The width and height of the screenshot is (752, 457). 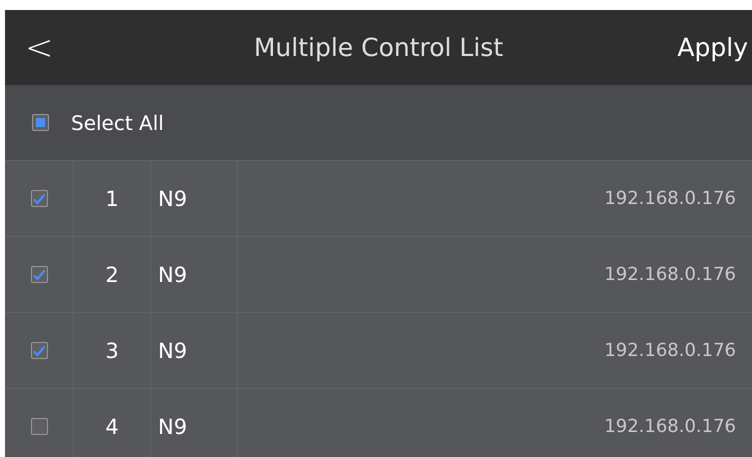 I want to click on select-all-checkbox, so click(x=40, y=122).